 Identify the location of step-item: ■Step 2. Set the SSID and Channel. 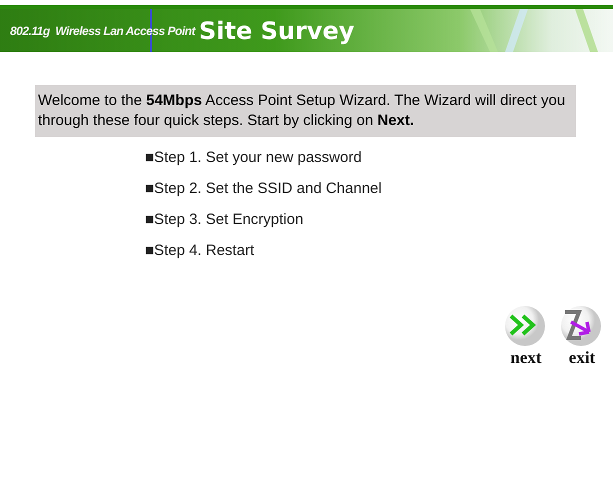
(264, 189).